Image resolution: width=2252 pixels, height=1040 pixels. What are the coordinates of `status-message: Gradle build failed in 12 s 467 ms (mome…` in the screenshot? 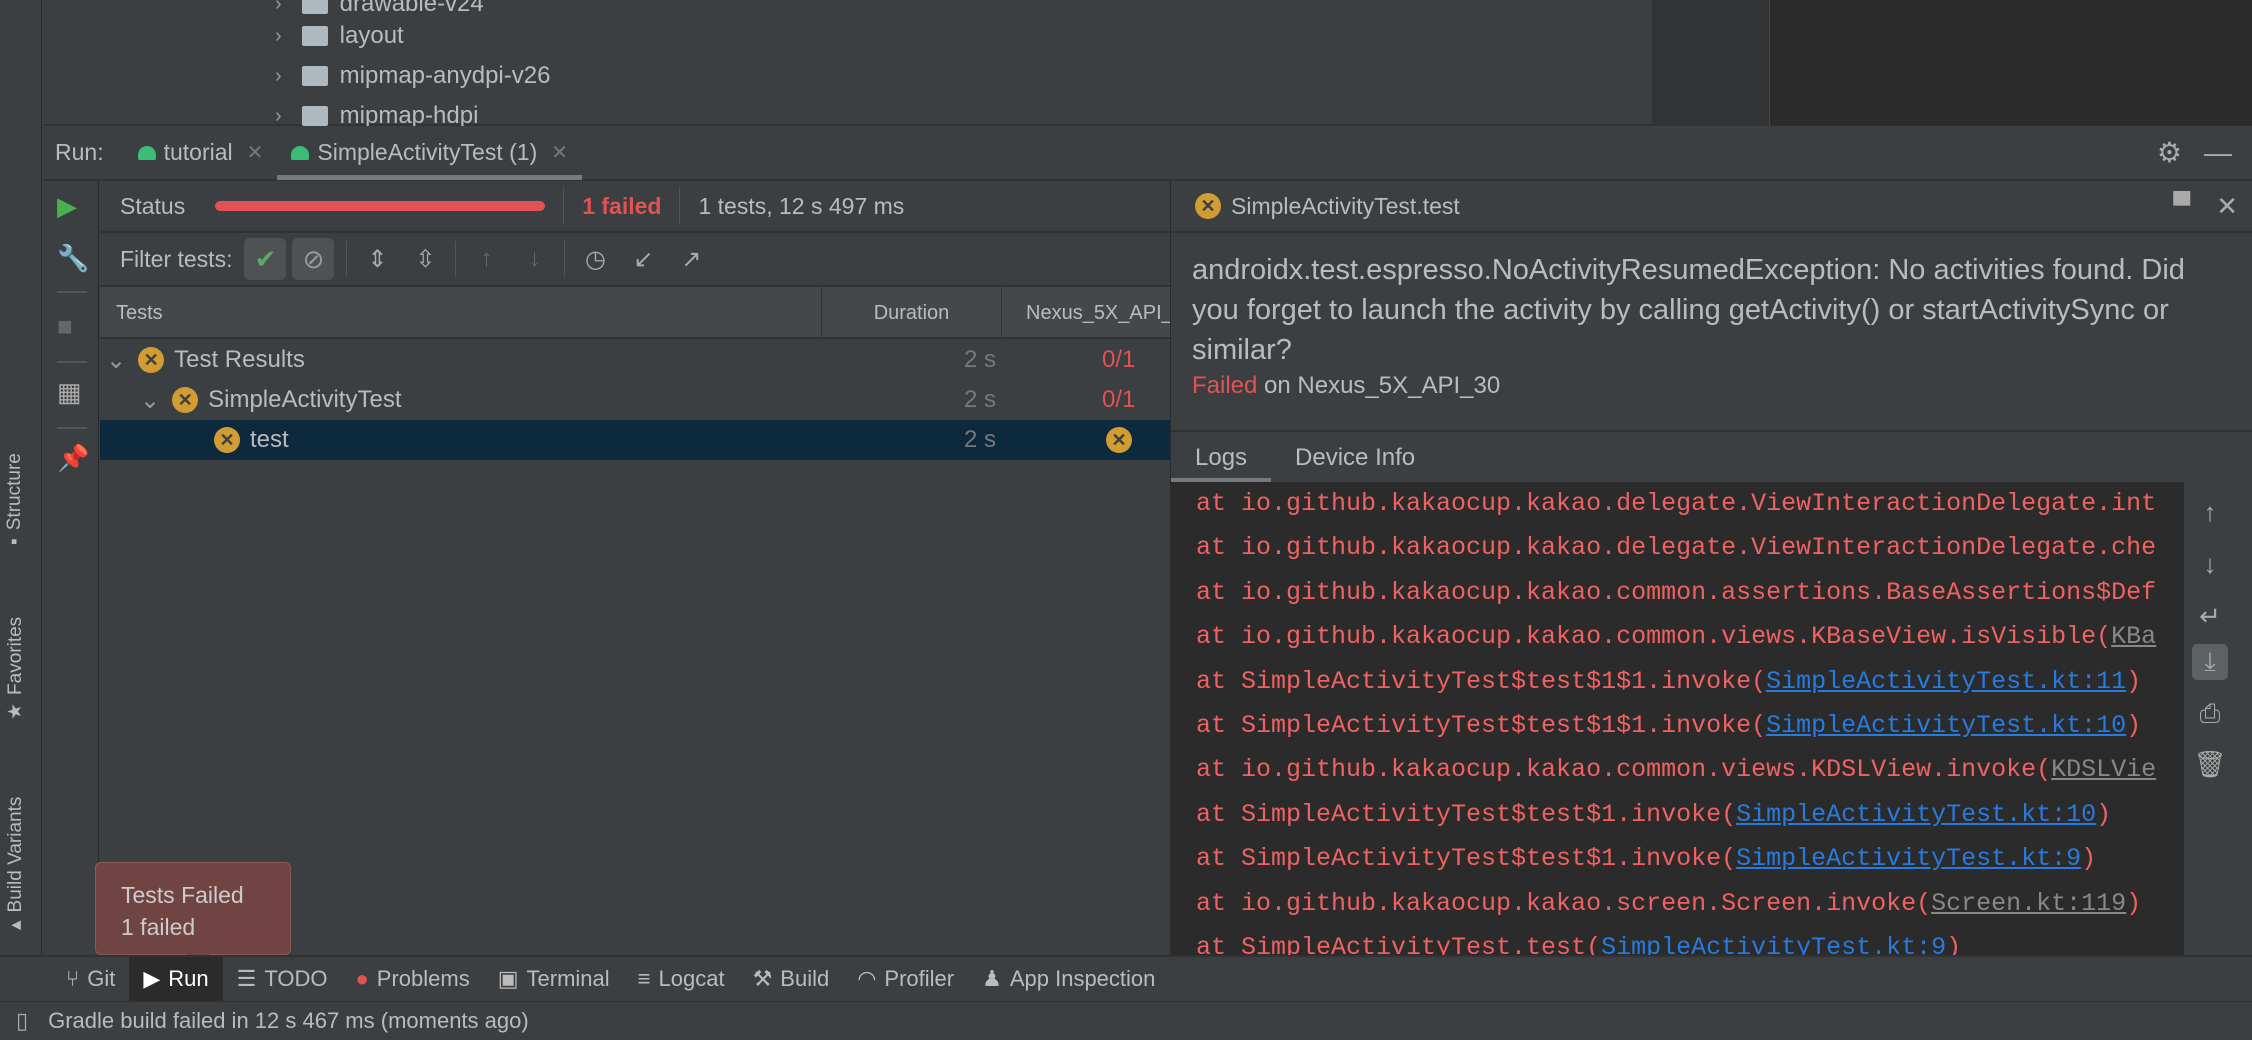 It's located at (288, 1021).